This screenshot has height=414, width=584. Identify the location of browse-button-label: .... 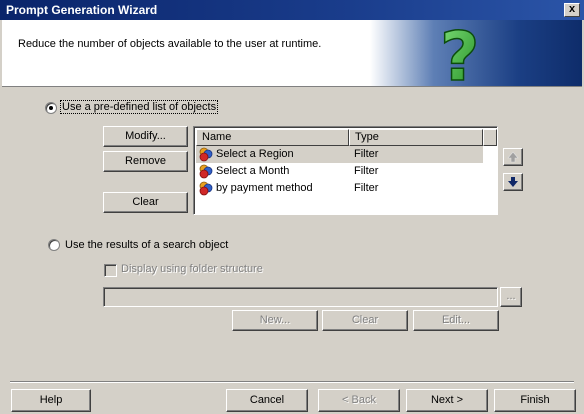
(511, 296).